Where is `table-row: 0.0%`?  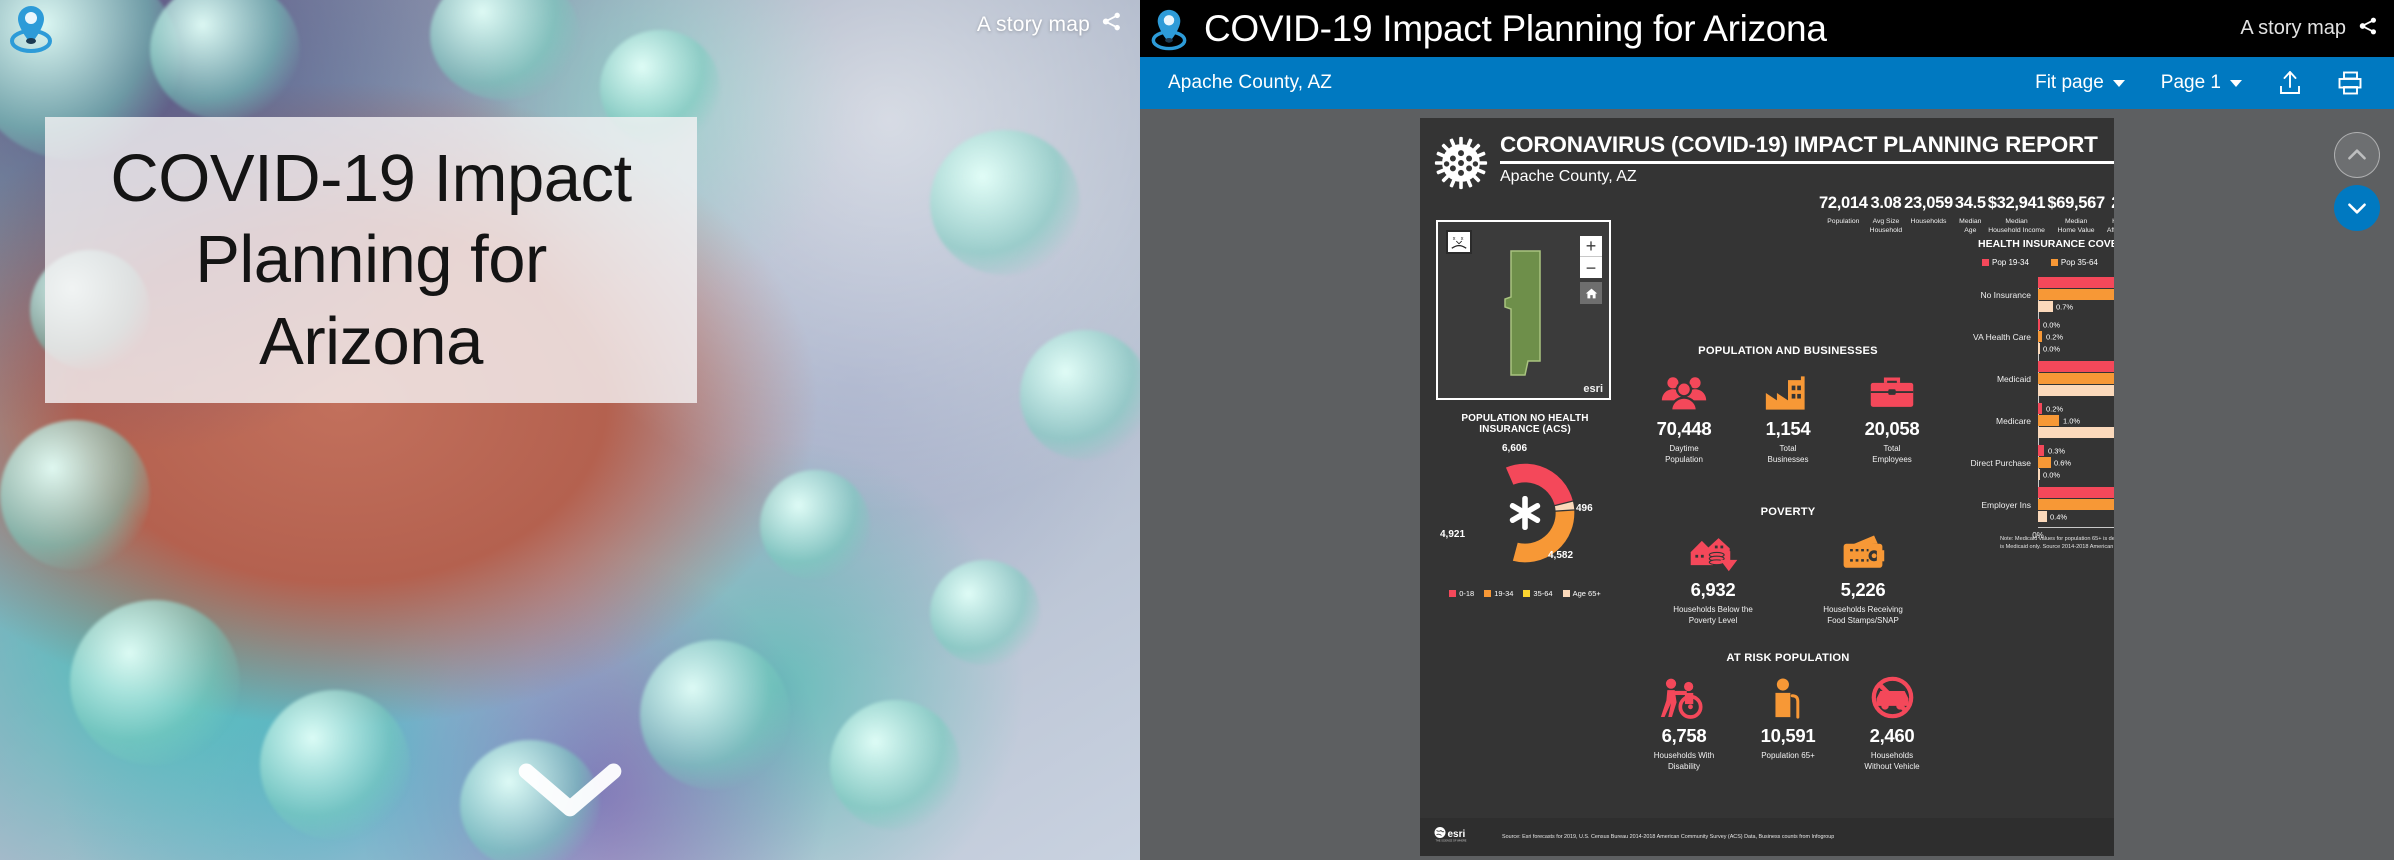 table-row: 0.0% is located at coordinates (2076, 348).